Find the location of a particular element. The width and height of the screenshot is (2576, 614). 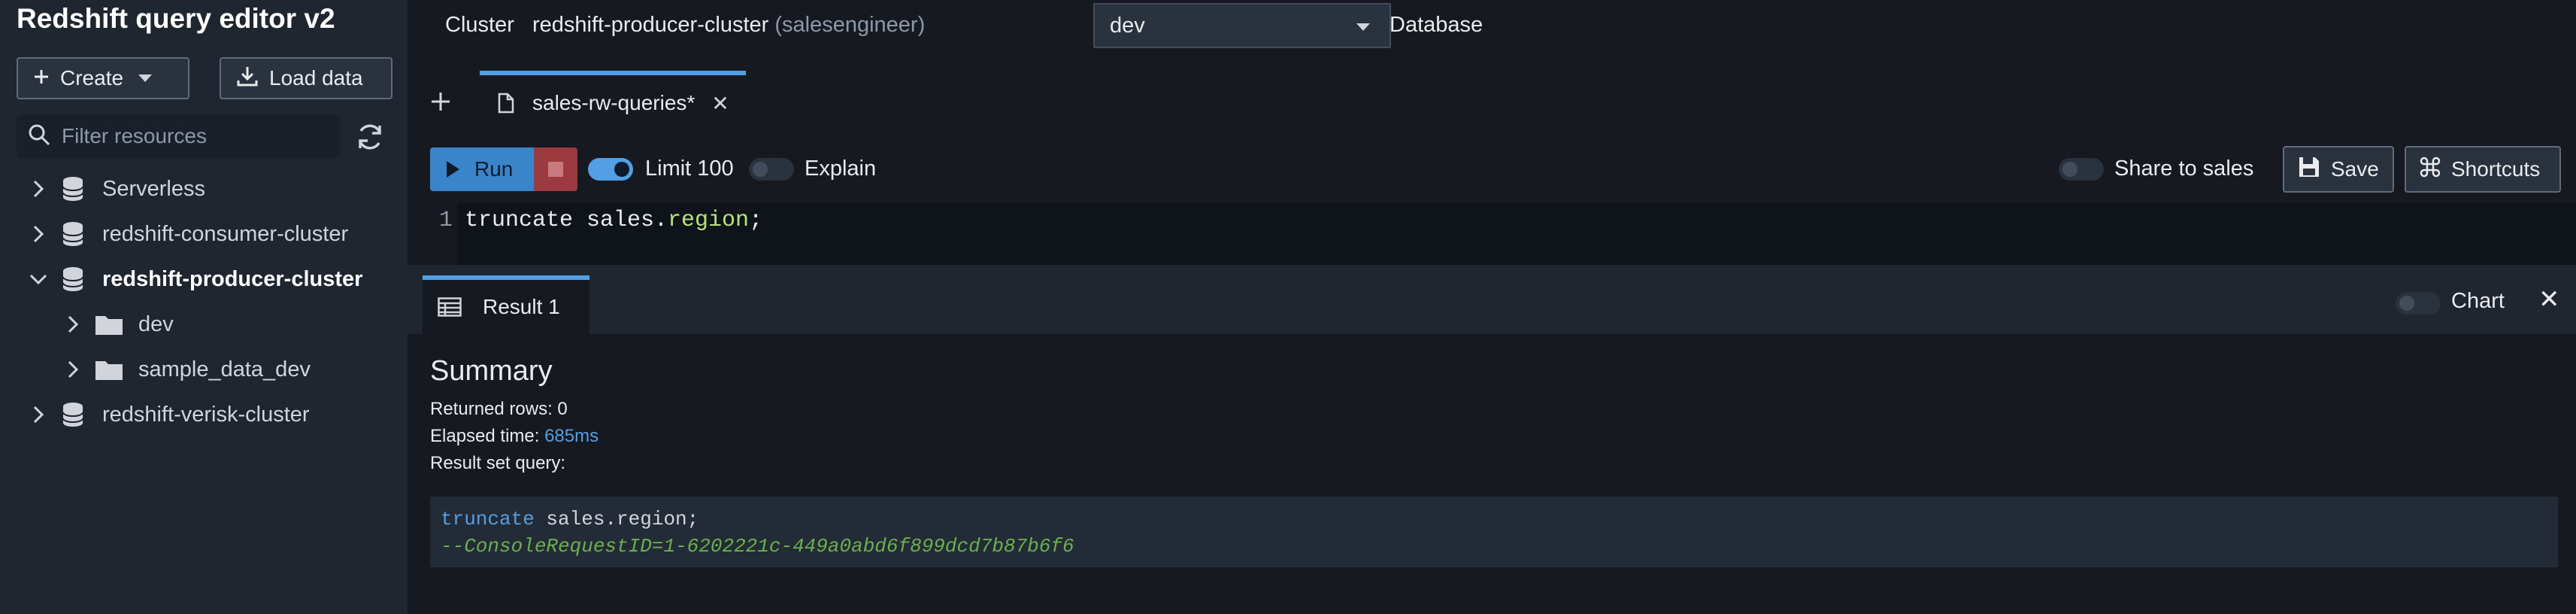

cluster-label: Cluster is located at coordinates (479, 25).